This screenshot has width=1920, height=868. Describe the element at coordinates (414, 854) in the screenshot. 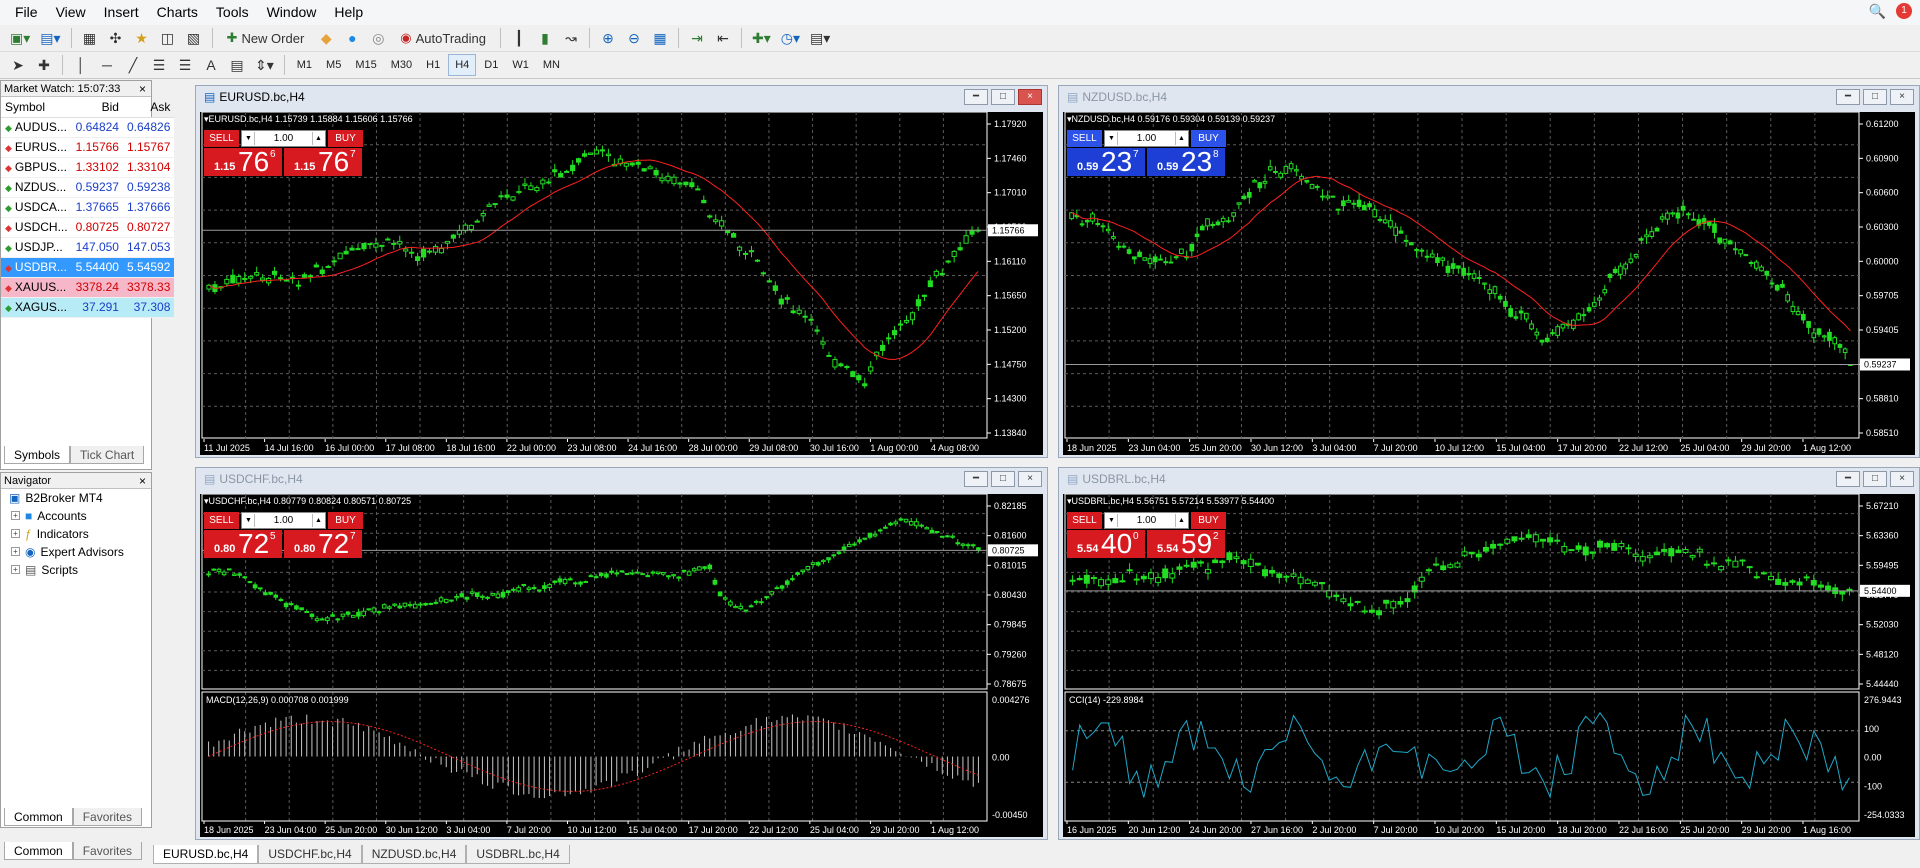

I see `chart-tab-nzdusd: NZDUSD.bc,H4` at that location.